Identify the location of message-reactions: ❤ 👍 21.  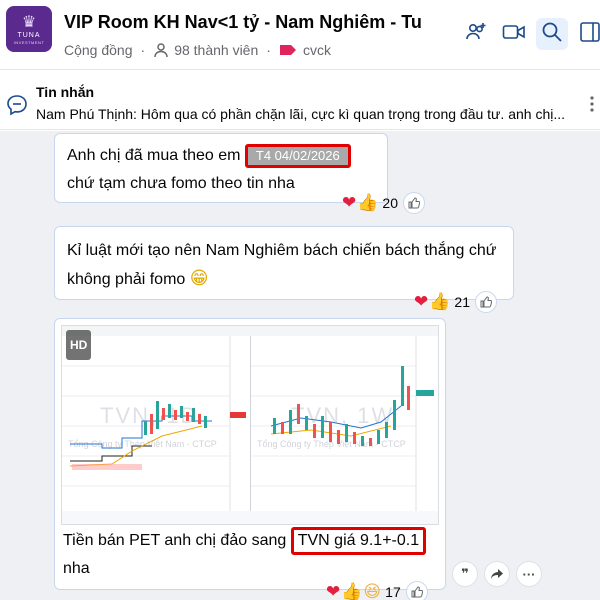
(455, 302).